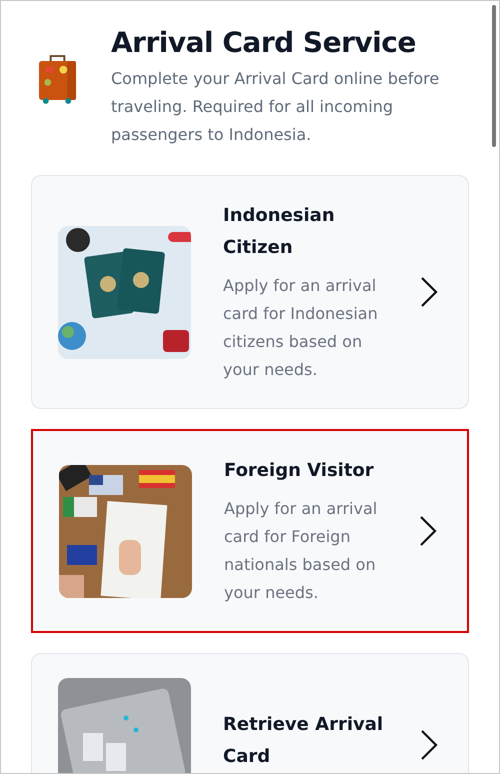 Image resolution: width=500 pixels, height=774 pixels. Describe the element at coordinates (264, 43) in the screenshot. I see `page-title: Arrival Card Service` at that location.